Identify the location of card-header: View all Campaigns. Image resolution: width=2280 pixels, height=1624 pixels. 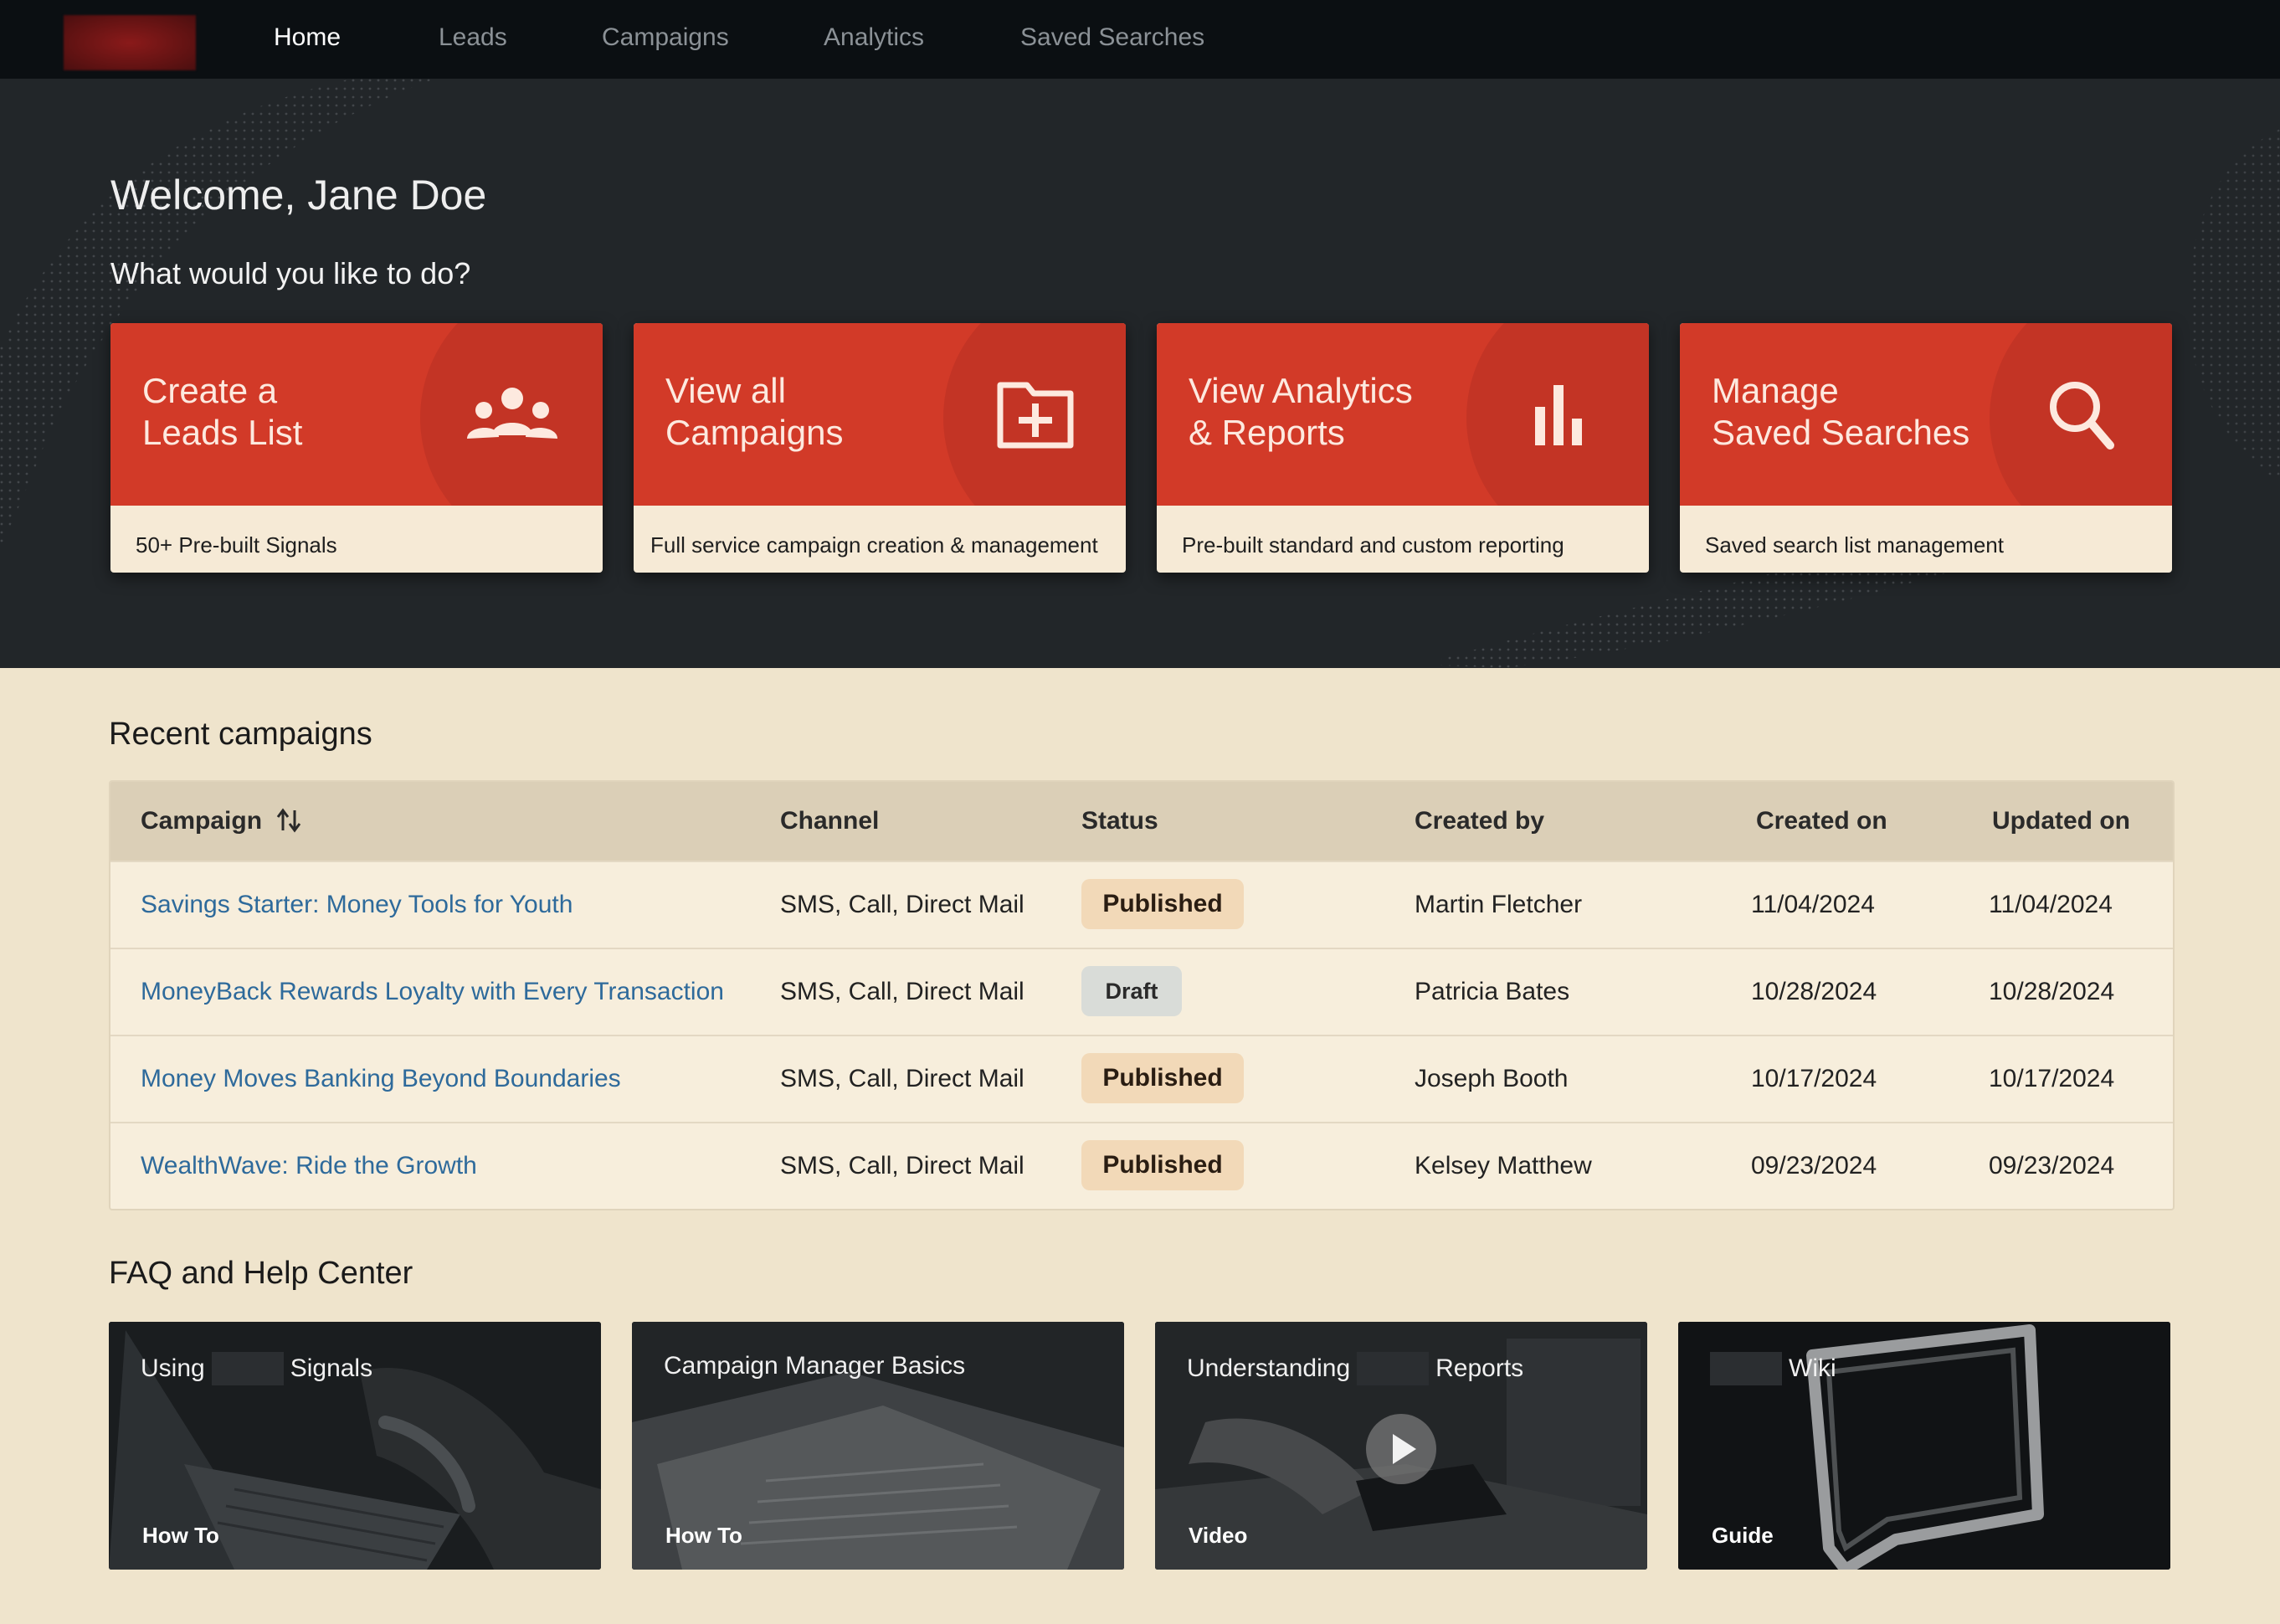
(880, 414).